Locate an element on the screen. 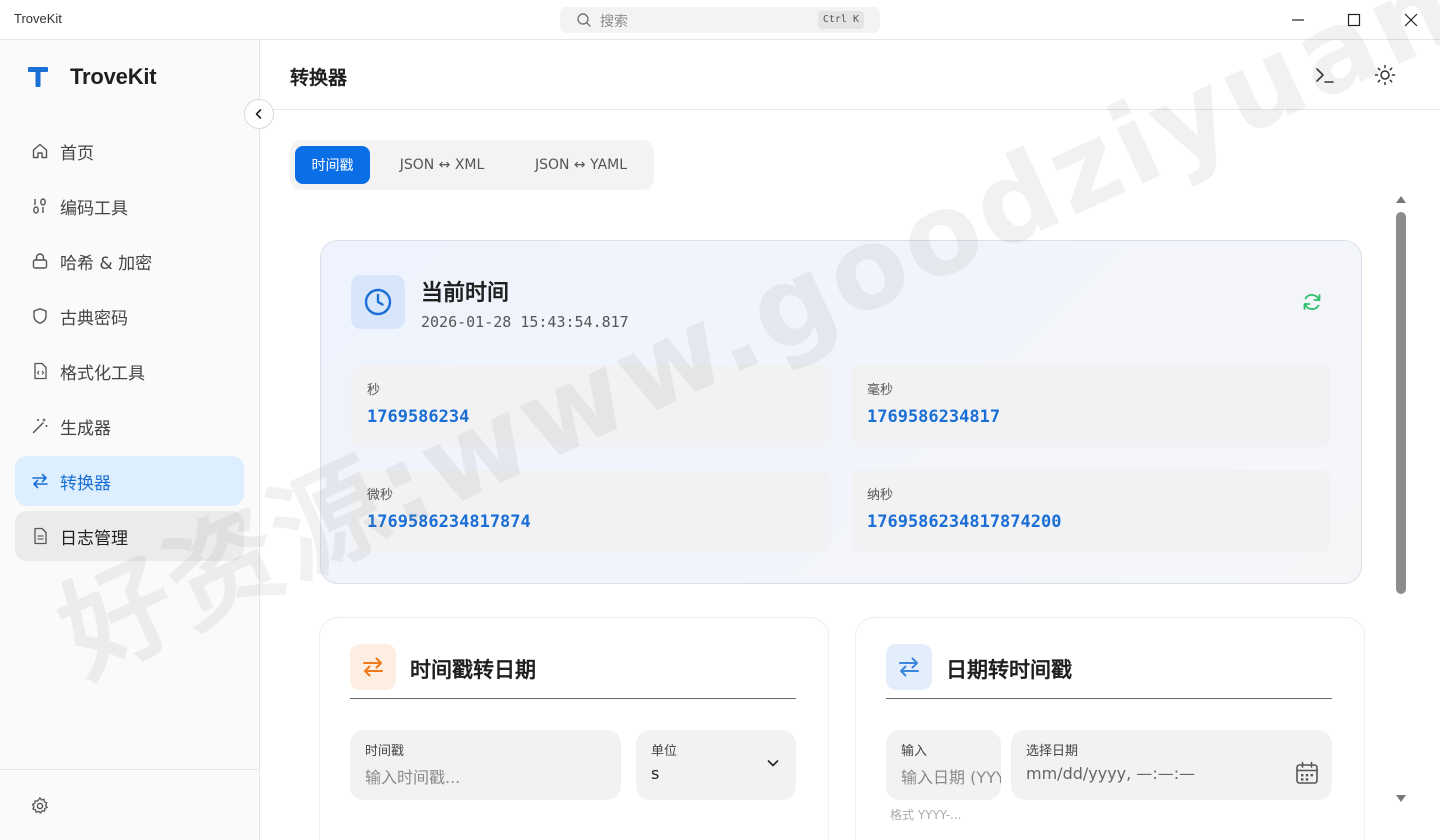 This screenshot has width=1440, height=840. date-input: 输入 输入日期 (YYYY-MM-DD HH:mm:ss) is located at coordinates (943, 765).